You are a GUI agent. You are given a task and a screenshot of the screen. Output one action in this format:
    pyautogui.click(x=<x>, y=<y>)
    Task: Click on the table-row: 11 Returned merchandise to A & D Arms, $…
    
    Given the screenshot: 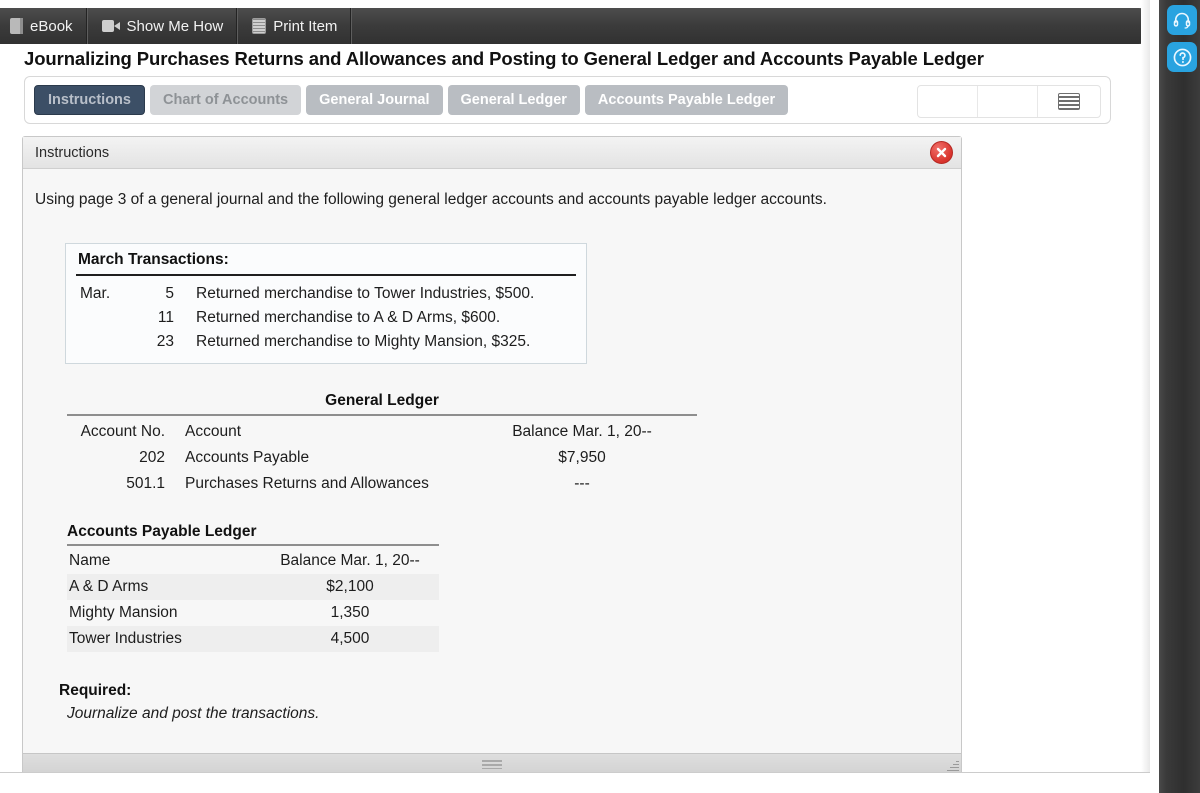 What is the action you would take?
    pyautogui.click(x=326, y=318)
    